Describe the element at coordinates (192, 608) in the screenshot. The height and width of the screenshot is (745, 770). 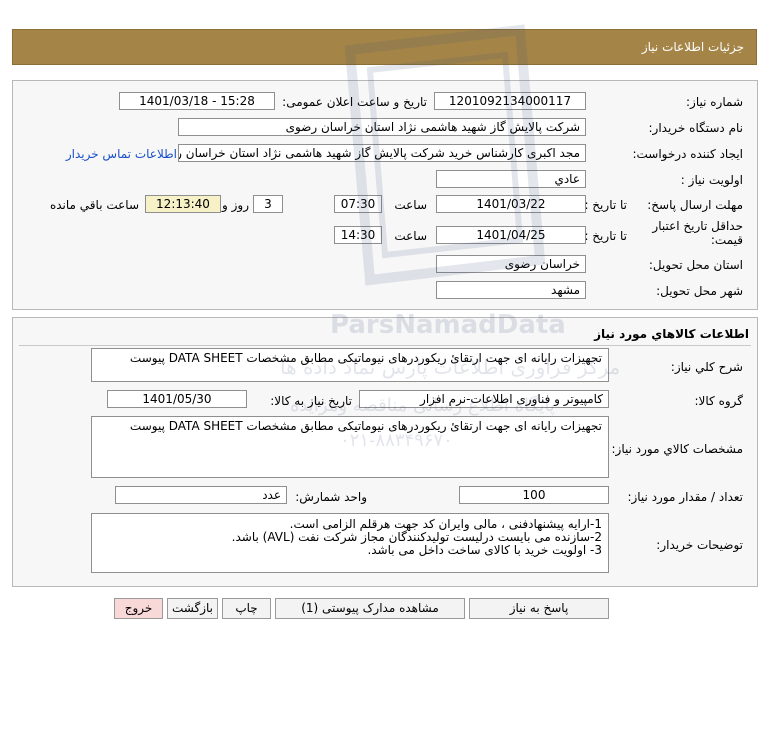
I see `back-button: بازگشت` at that location.